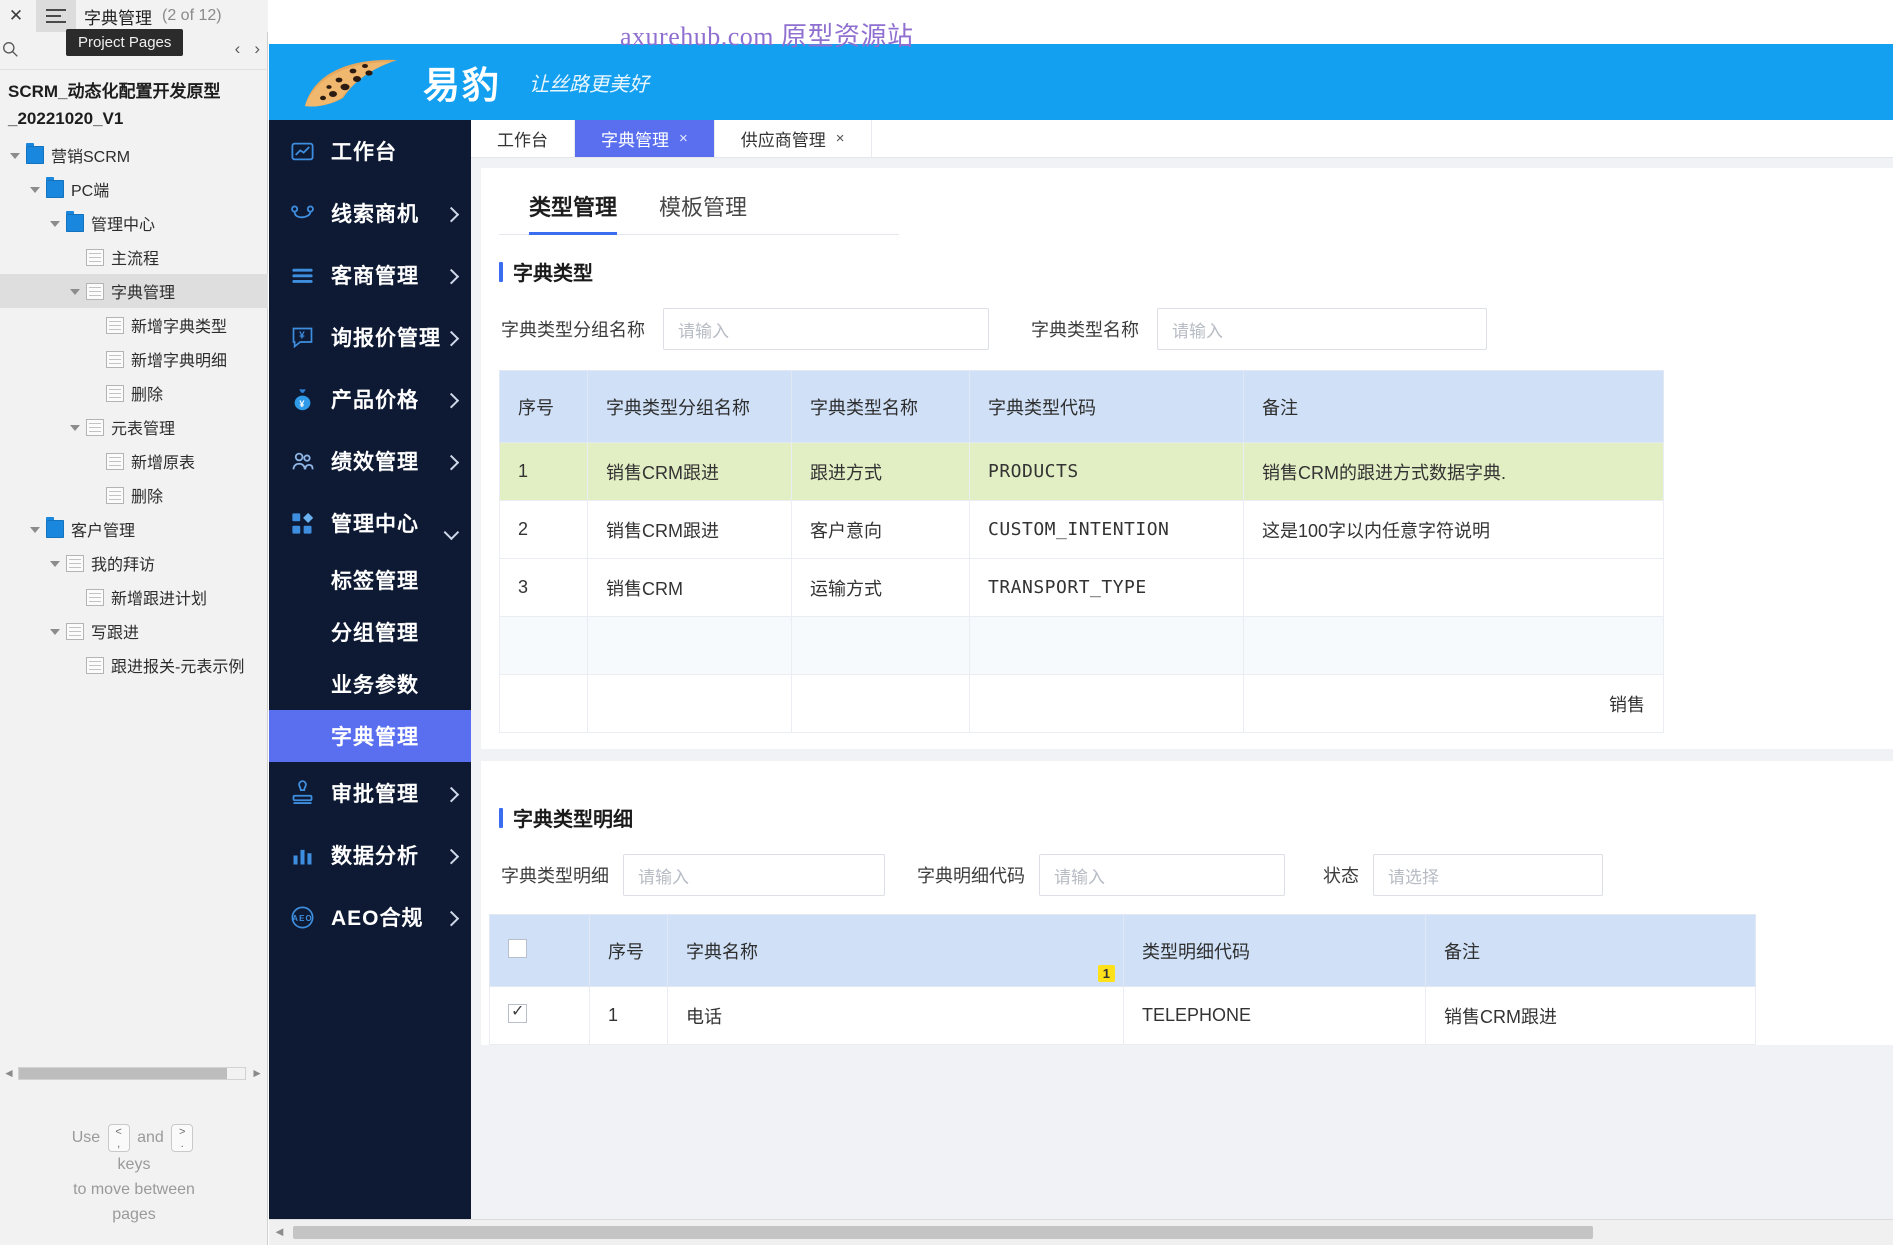  I want to click on table-row: 1 销售CRM跟进 跟进方式 PRODUCTS 销售CRM的跟进方式数据字典., so click(1081, 471).